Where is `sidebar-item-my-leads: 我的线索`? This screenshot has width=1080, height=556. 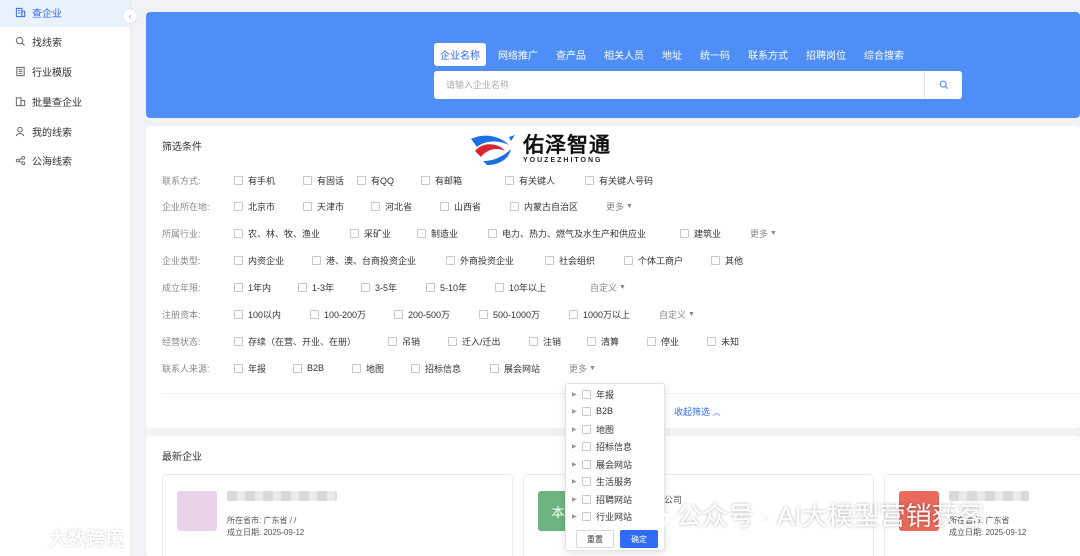 sidebar-item-my-leads: 我的线索 is located at coordinates (65, 131).